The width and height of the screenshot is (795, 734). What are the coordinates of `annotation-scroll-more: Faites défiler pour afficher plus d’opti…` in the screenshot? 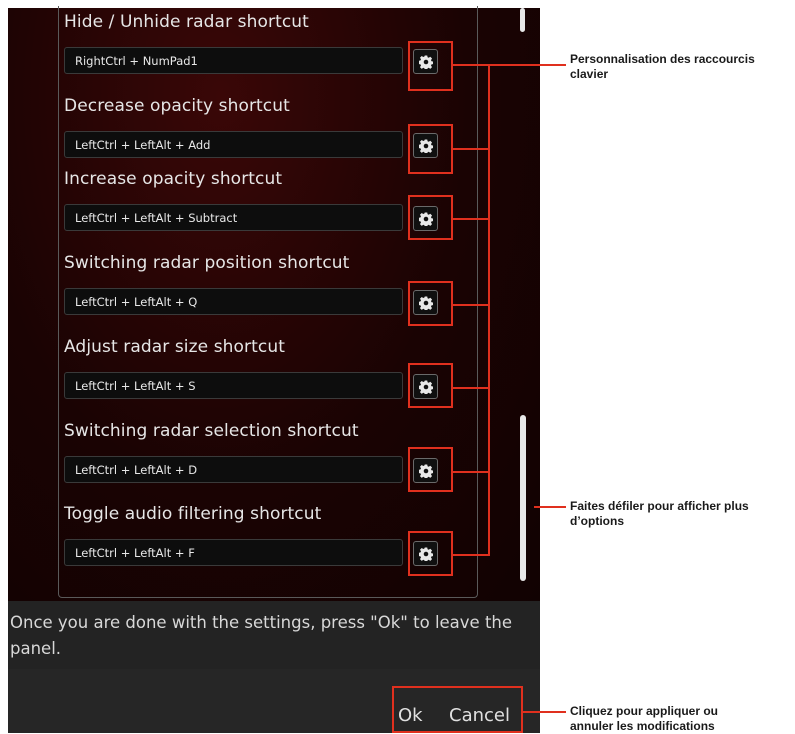 It's located at (659, 514).